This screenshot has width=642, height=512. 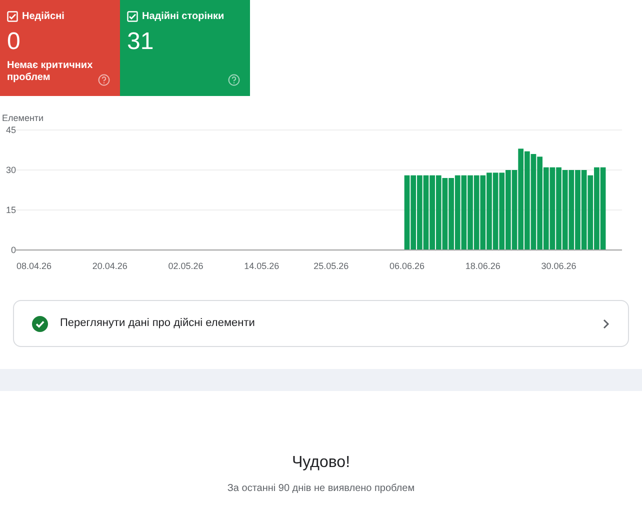 What do you see at coordinates (158, 324) in the screenshot?
I see `link-label: Переглянути дані про дійсні елементи` at bounding box center [158, 324].